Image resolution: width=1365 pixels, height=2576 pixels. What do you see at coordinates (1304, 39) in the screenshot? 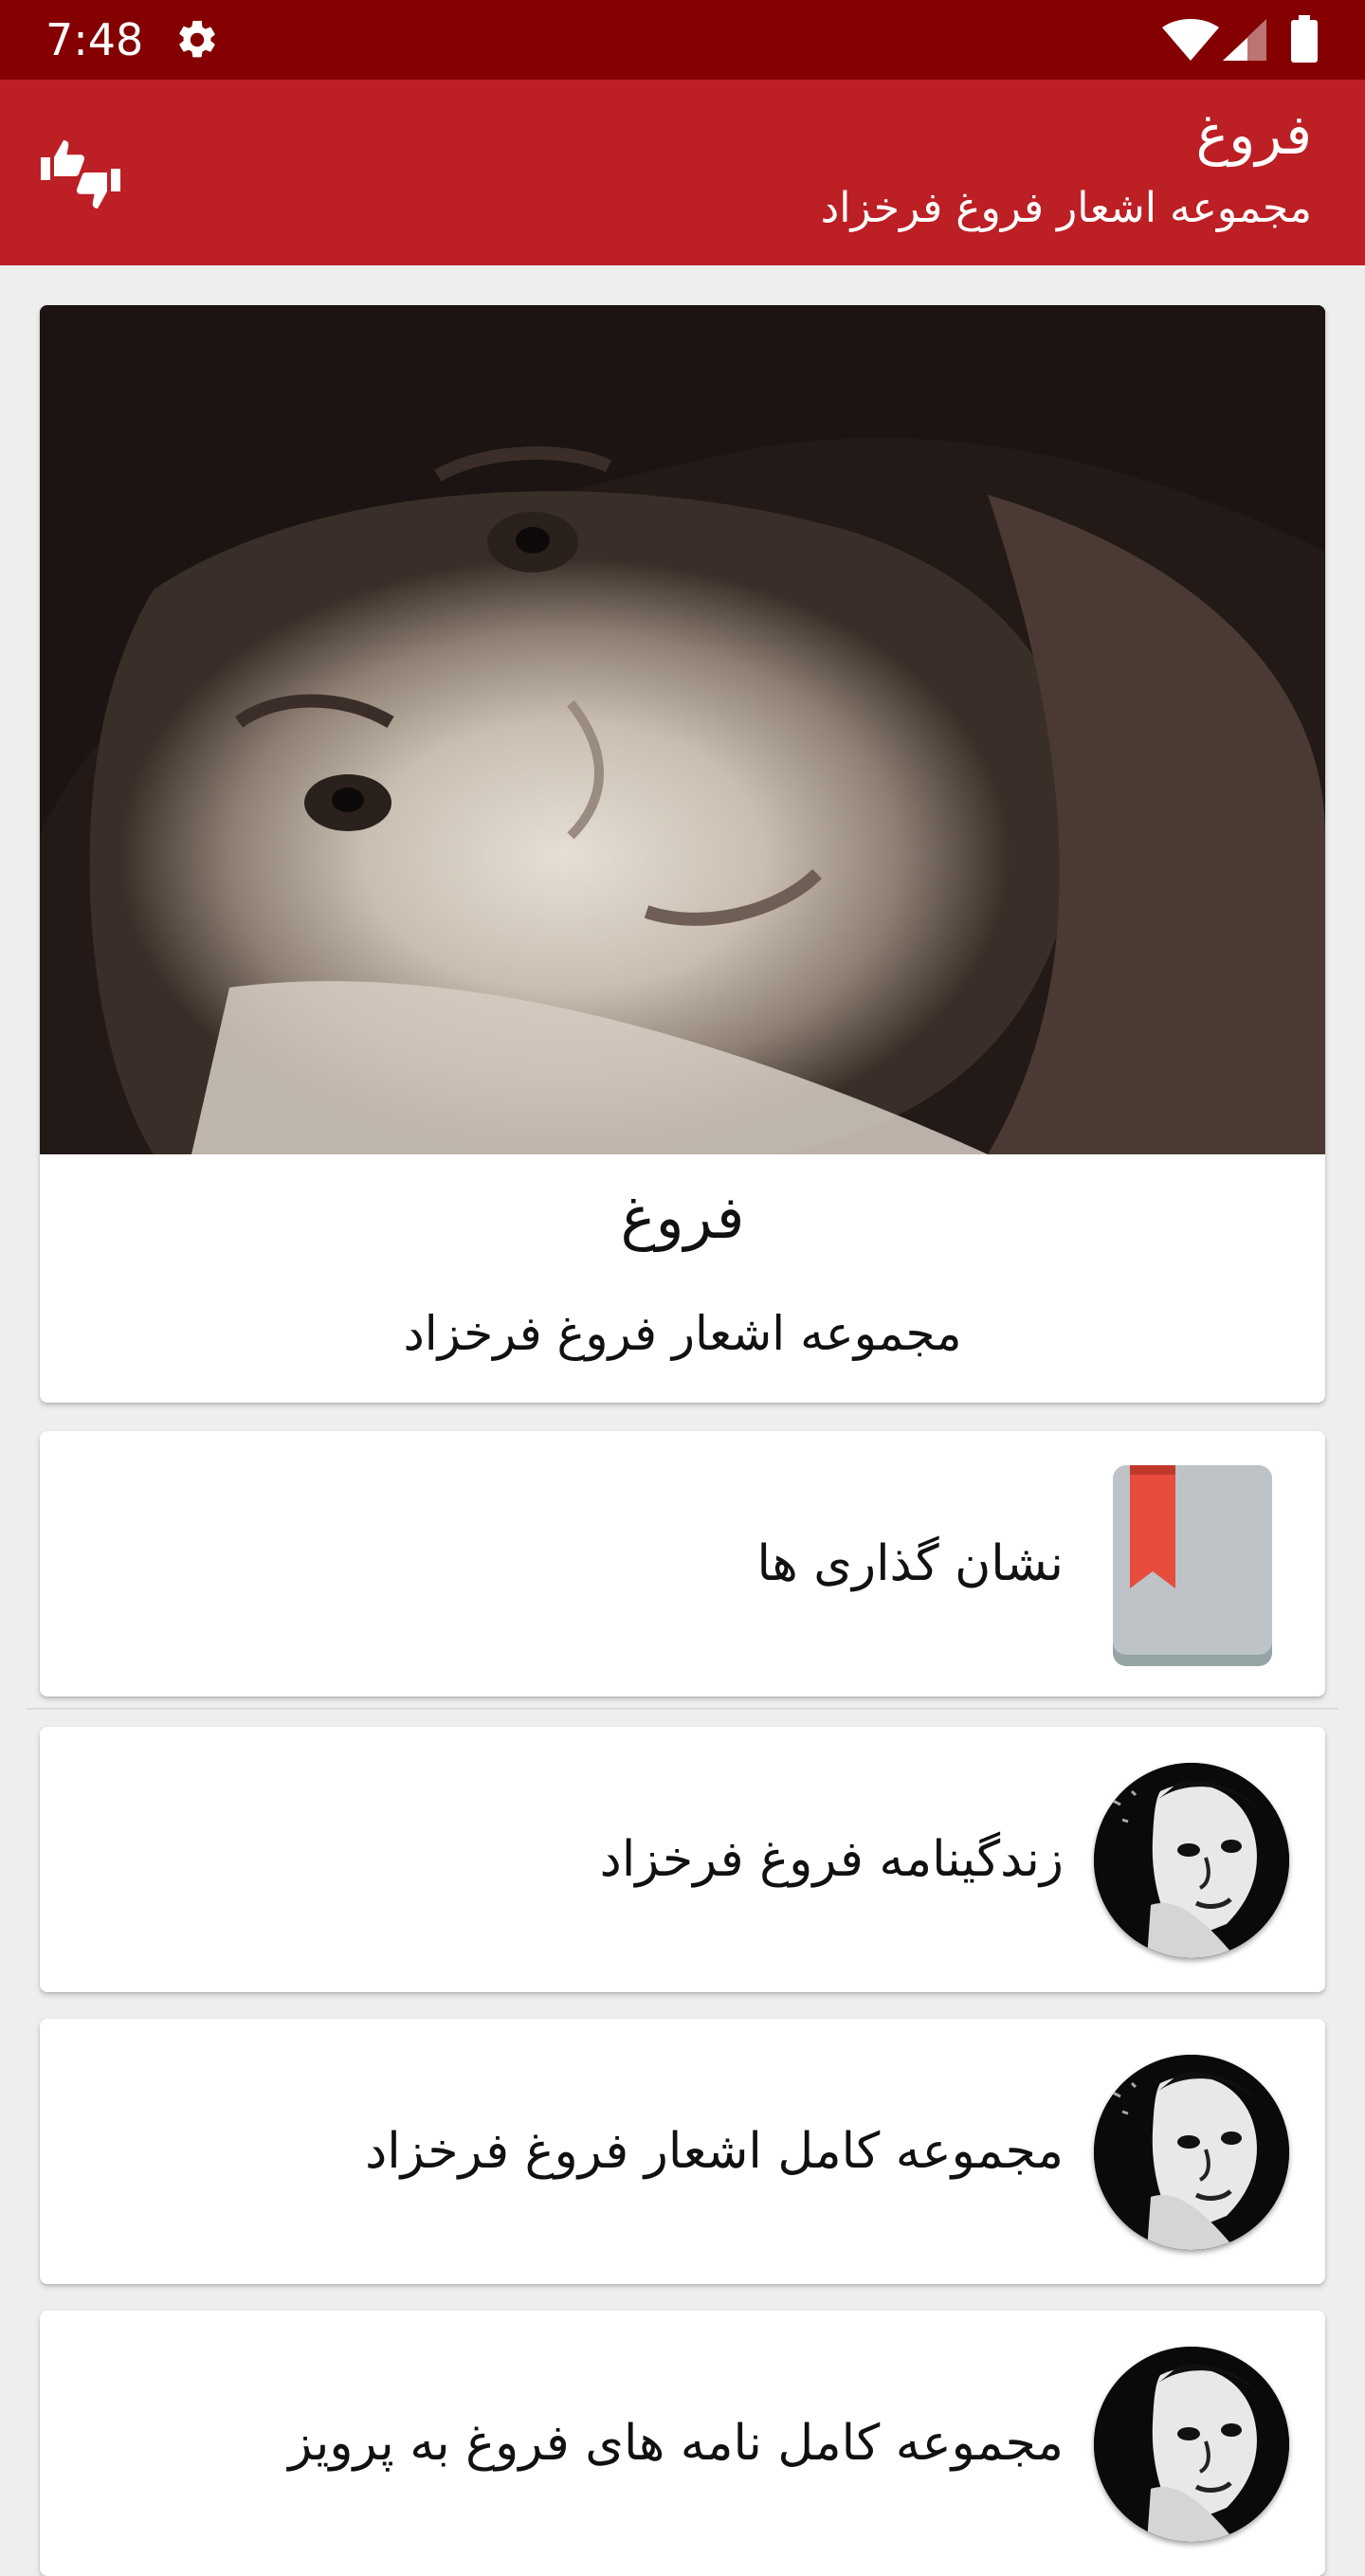
I see `battery-icon` at bounding box center [1304, 39].